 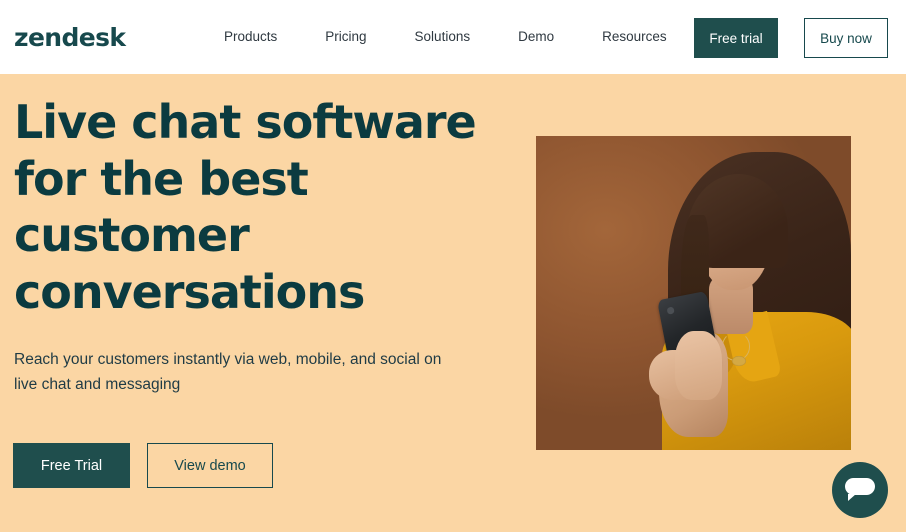 I want to click on zendesk-logo: zendesk, so click(x=70, y=37).